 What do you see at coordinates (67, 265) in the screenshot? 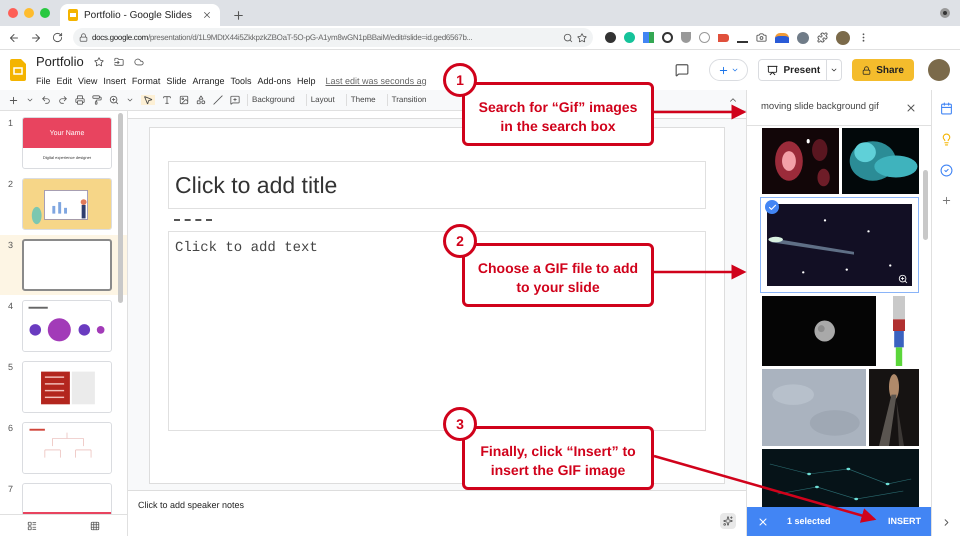
I see `slide-thumbnail` at bounding box center [67, 265].